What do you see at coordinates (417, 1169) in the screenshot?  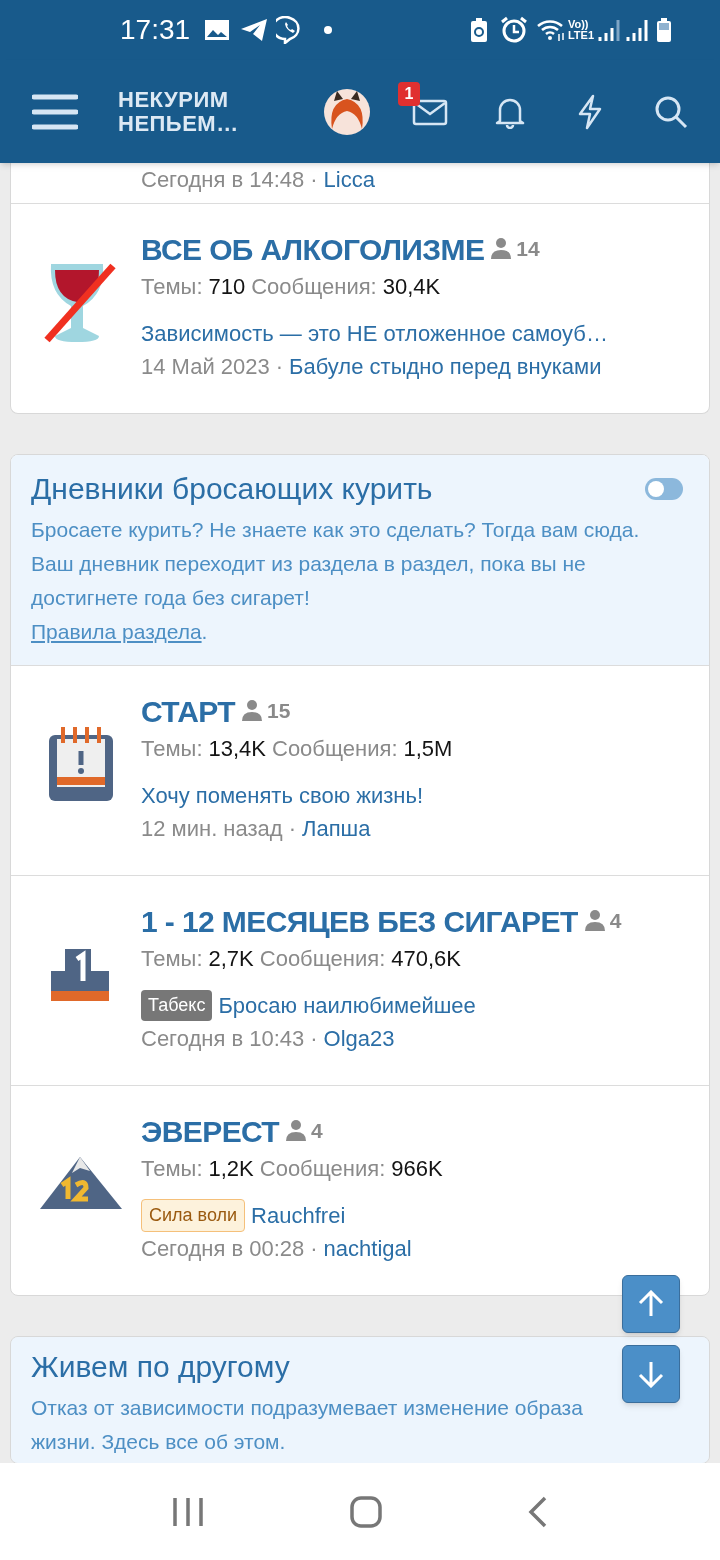 I see `stat-value: 966K` at bounding box center [417, 1169].